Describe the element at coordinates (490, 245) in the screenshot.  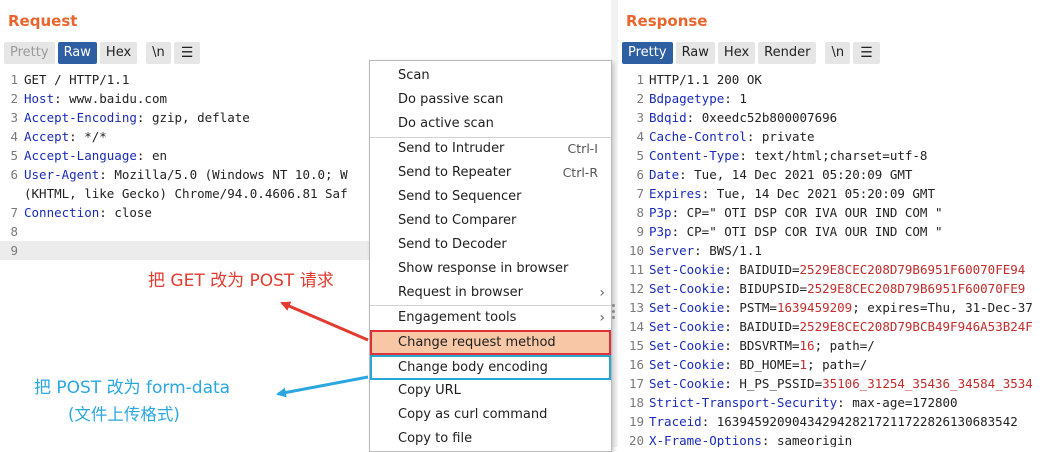
I see `menu-item-send-to-decoder: Send to Decoder` at that location.